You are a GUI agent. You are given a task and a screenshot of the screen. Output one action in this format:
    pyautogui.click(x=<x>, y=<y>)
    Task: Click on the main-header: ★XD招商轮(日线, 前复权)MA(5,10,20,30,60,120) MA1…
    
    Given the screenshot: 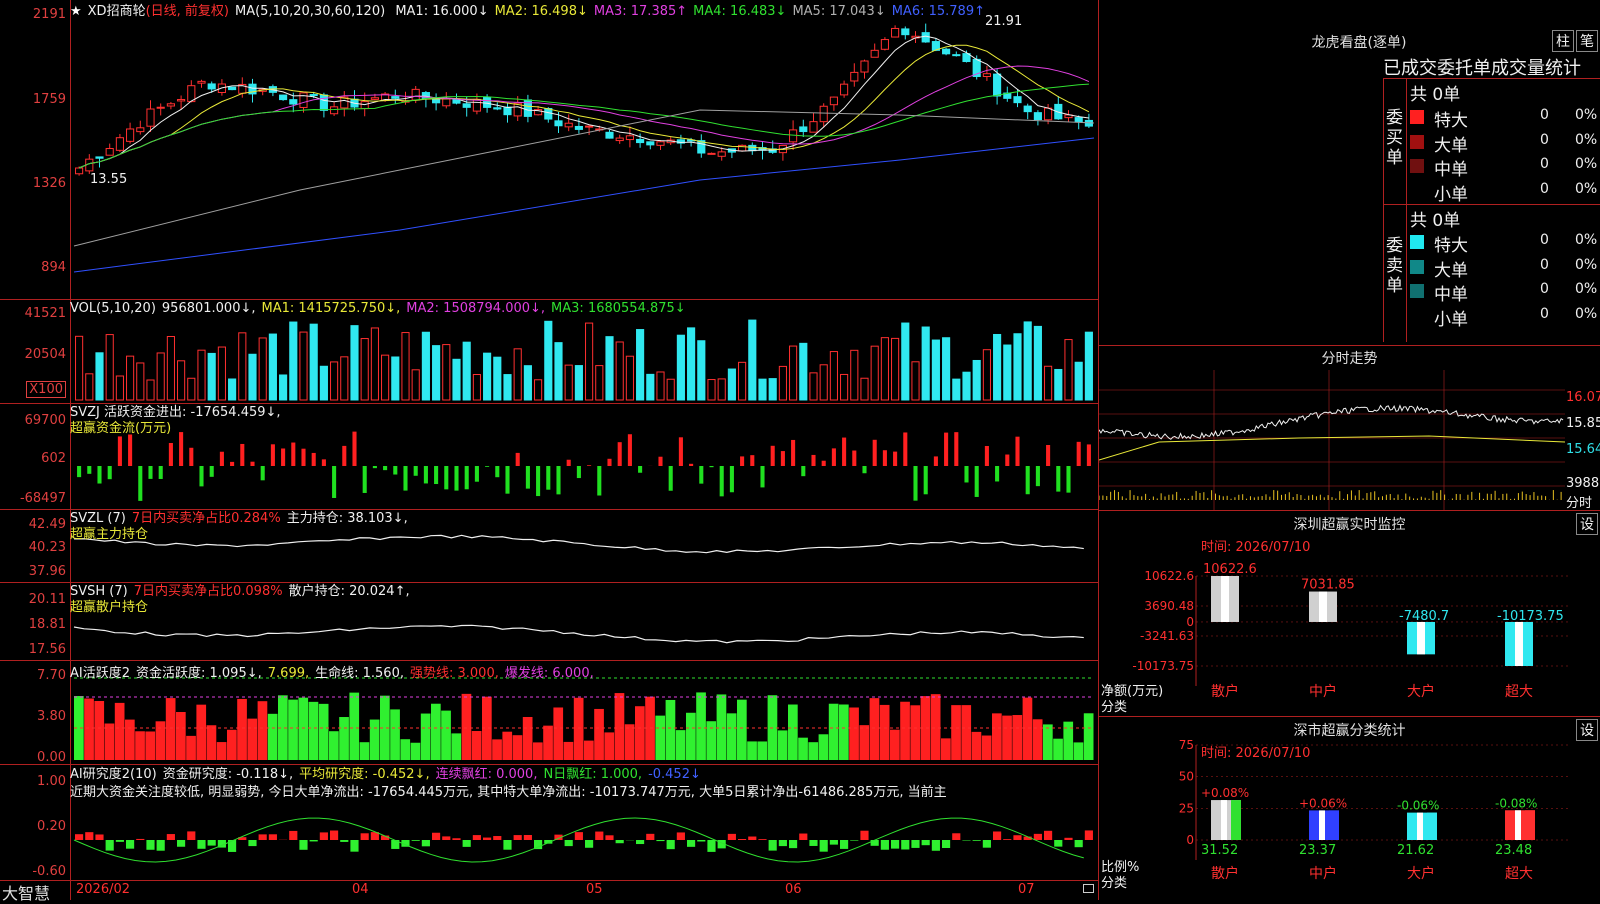 What is the action you would take?
    pyautogui.click(x=533, y=9)
    